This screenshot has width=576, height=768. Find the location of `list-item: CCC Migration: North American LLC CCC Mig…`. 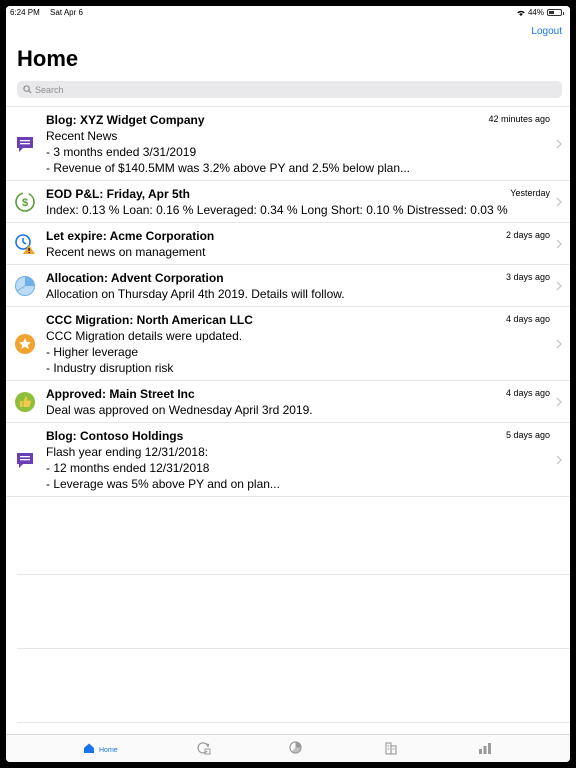

list-item: CCC Migration: North American LLC CCC Mig… is located at coordinates (288, 344).